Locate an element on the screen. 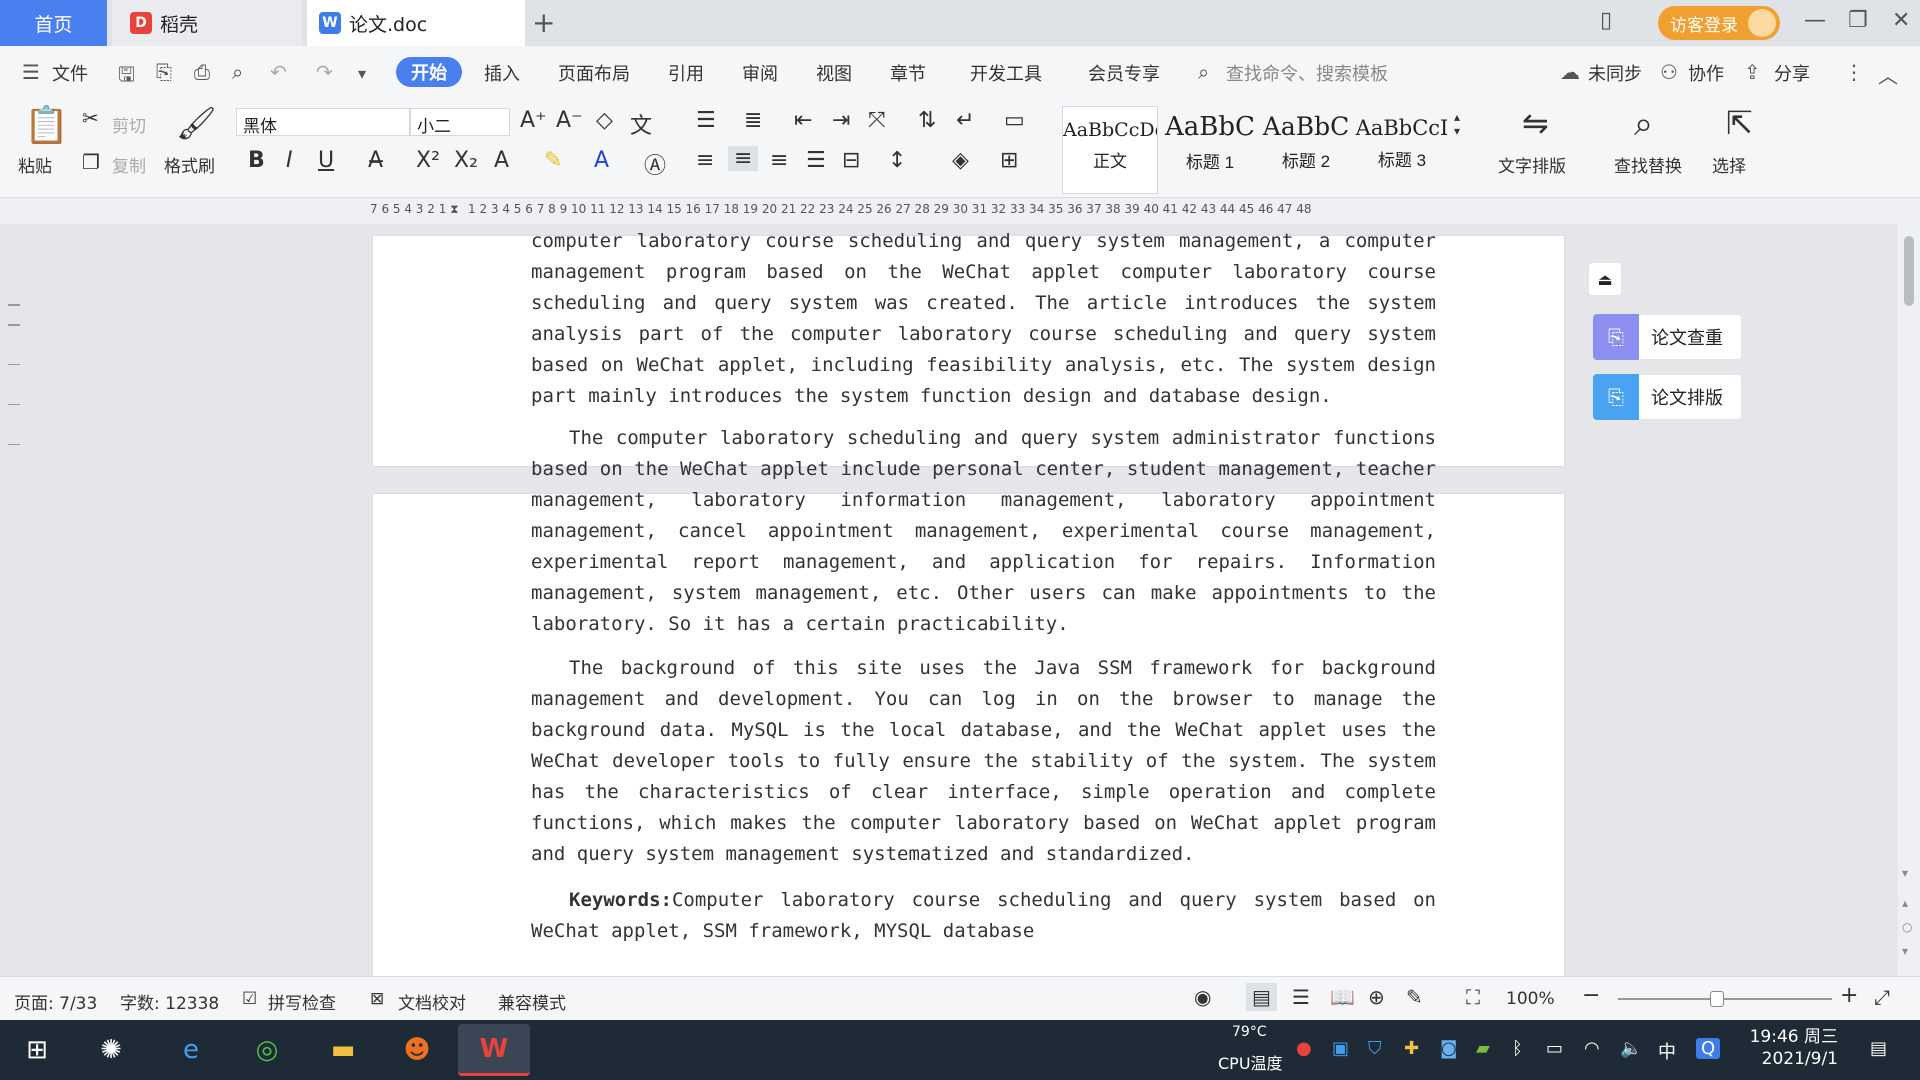 The width and height of the screenshot is (1920, 1080). distributed-icon: ⊟ is located at coordinates (851, 160).